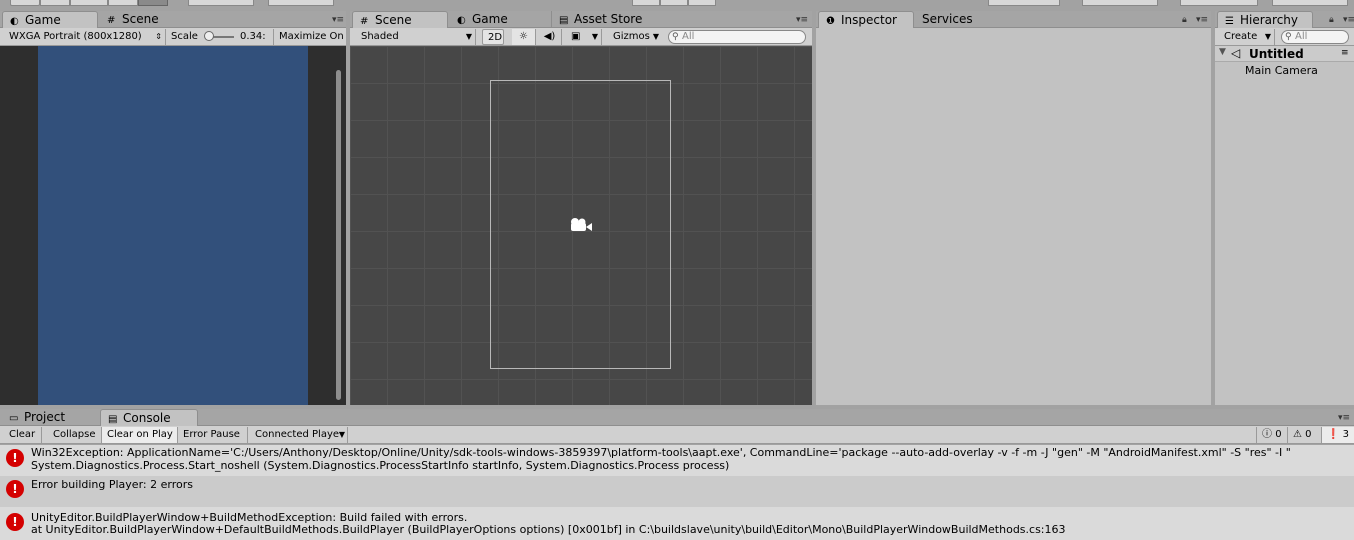 This screenshot has height=540, width=1354. I want to click on layers-button, so click(1219, 3).